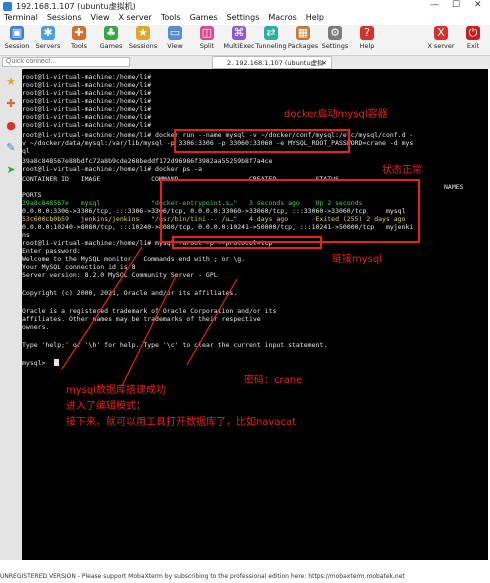 This screenshot has width=490, height=583. I want to click on annotation-arrows, so click(149, 316).